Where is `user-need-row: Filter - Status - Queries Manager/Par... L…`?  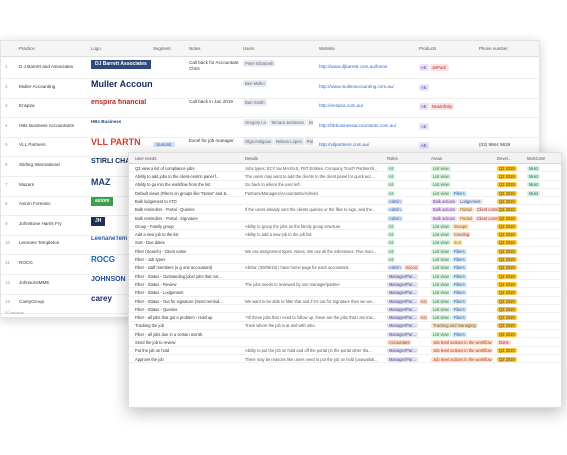
user-need-row: Filter - Status - Queries Manager/Par... L… is located at coordinates (345, 309).